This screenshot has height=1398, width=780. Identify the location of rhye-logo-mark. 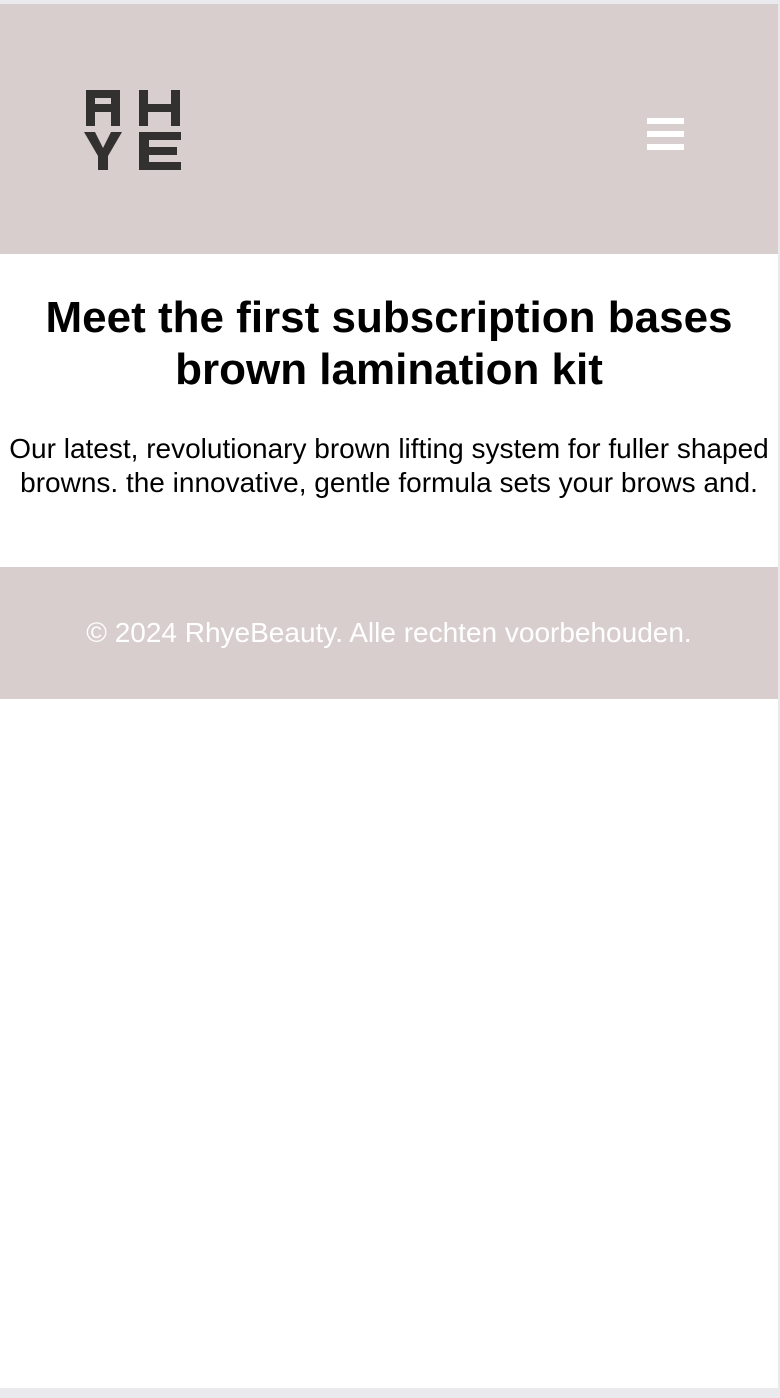
(132, 130).